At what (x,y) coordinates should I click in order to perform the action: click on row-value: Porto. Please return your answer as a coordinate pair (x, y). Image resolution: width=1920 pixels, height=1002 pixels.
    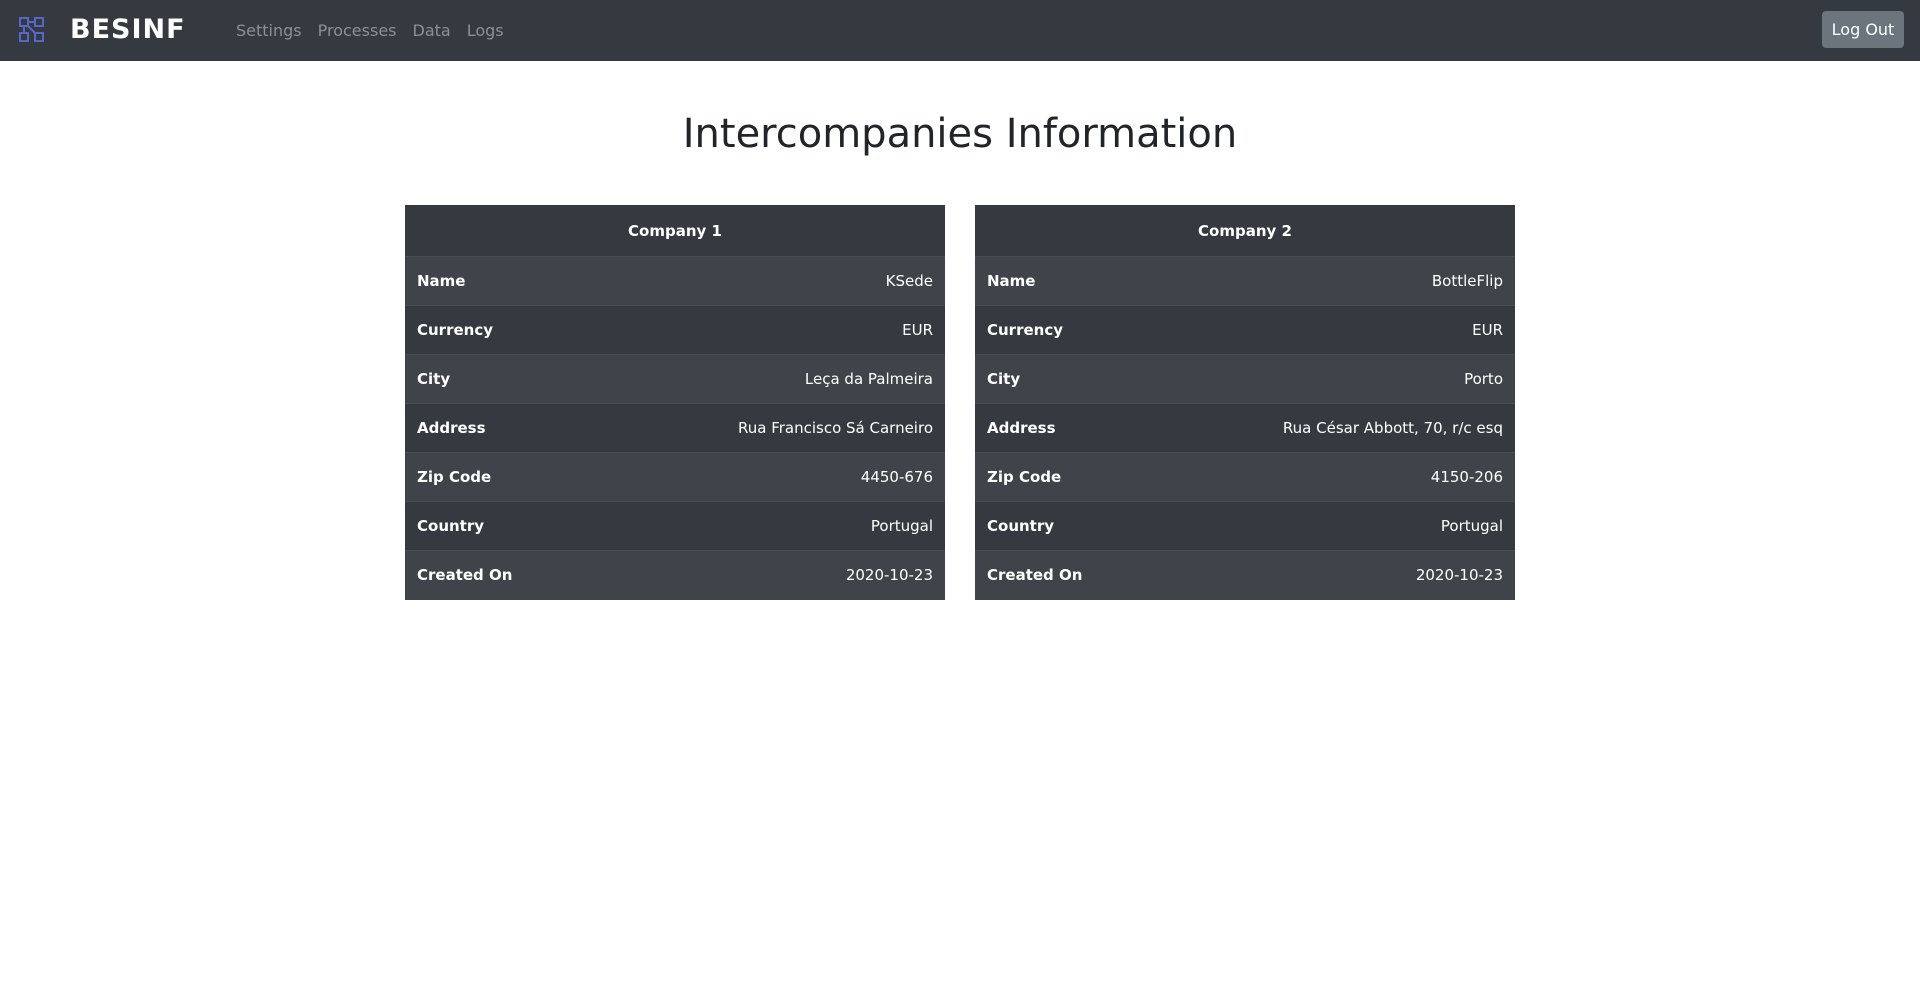
    Looking at the image, I should click on (1333, 379).